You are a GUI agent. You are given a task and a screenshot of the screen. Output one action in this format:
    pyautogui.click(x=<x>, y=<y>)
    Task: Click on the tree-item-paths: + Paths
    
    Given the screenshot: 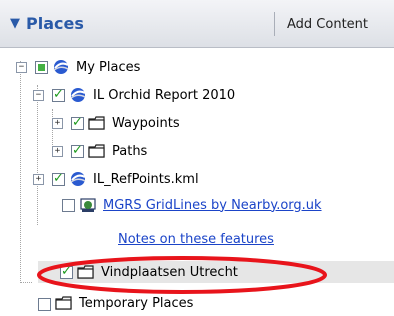 What is the action you would take?
    pyautogui.click(x=99, y=151)
    